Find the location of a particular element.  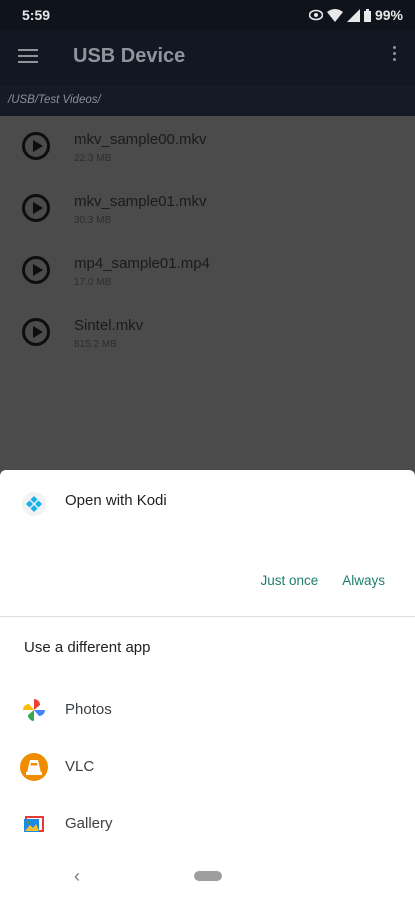

path-text: /USB/Test Videos/ is located at coordinates (54, 100).